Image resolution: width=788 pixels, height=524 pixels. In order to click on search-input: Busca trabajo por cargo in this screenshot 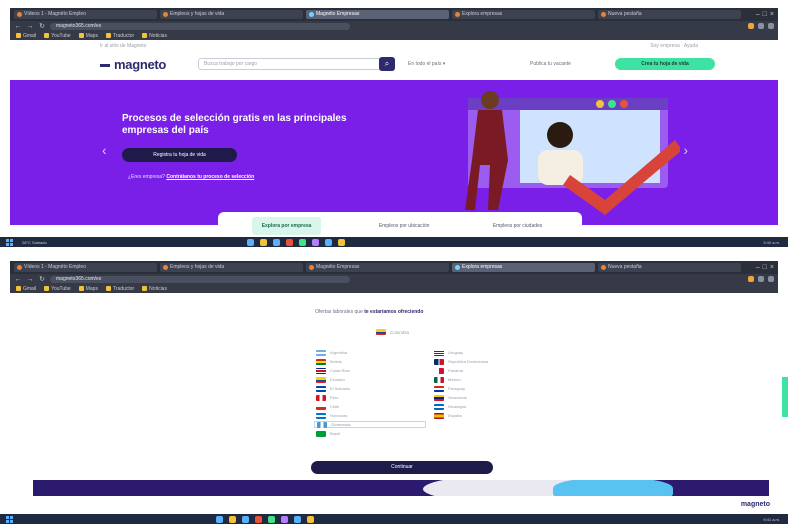, I will do `click(293, 64)`.